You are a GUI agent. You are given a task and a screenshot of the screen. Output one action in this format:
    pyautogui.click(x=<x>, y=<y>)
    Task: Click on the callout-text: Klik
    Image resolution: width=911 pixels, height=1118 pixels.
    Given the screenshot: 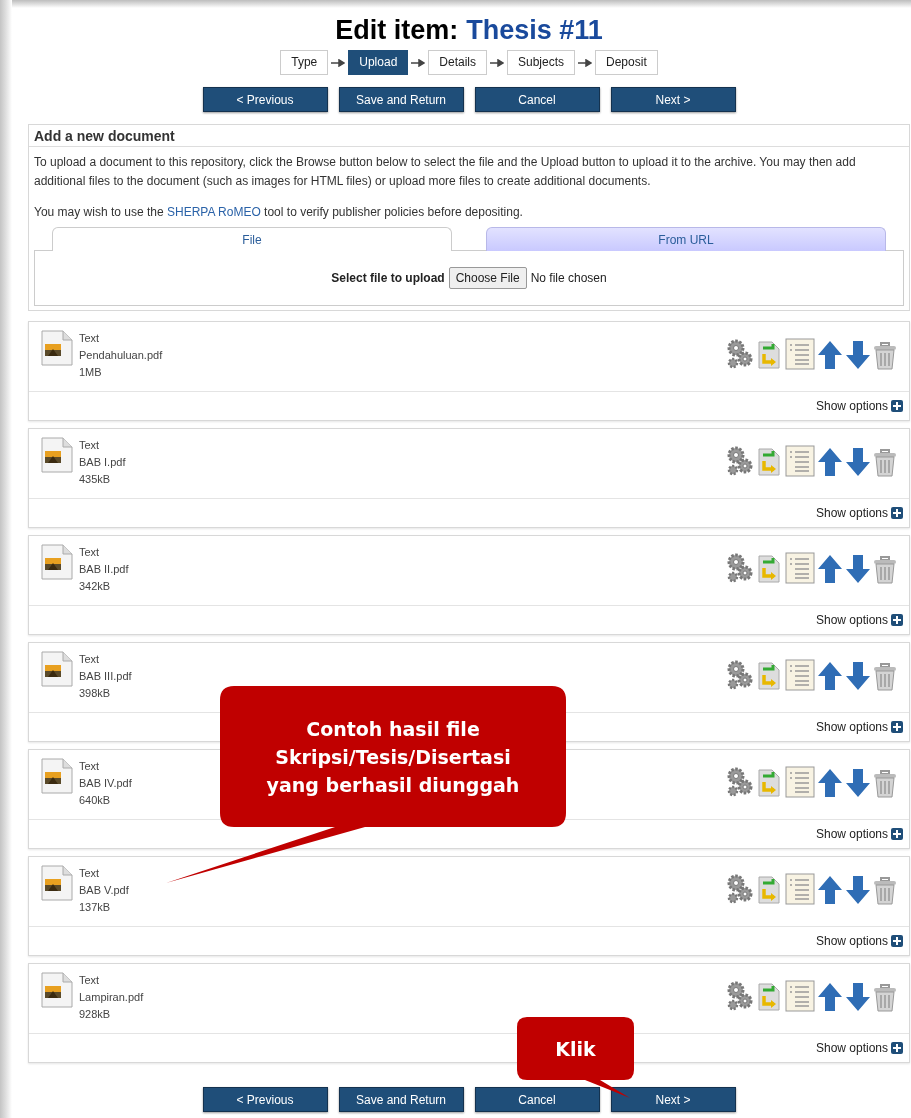 What is the action you would take?
    pyautogui.click(x=575, y=1049)
    